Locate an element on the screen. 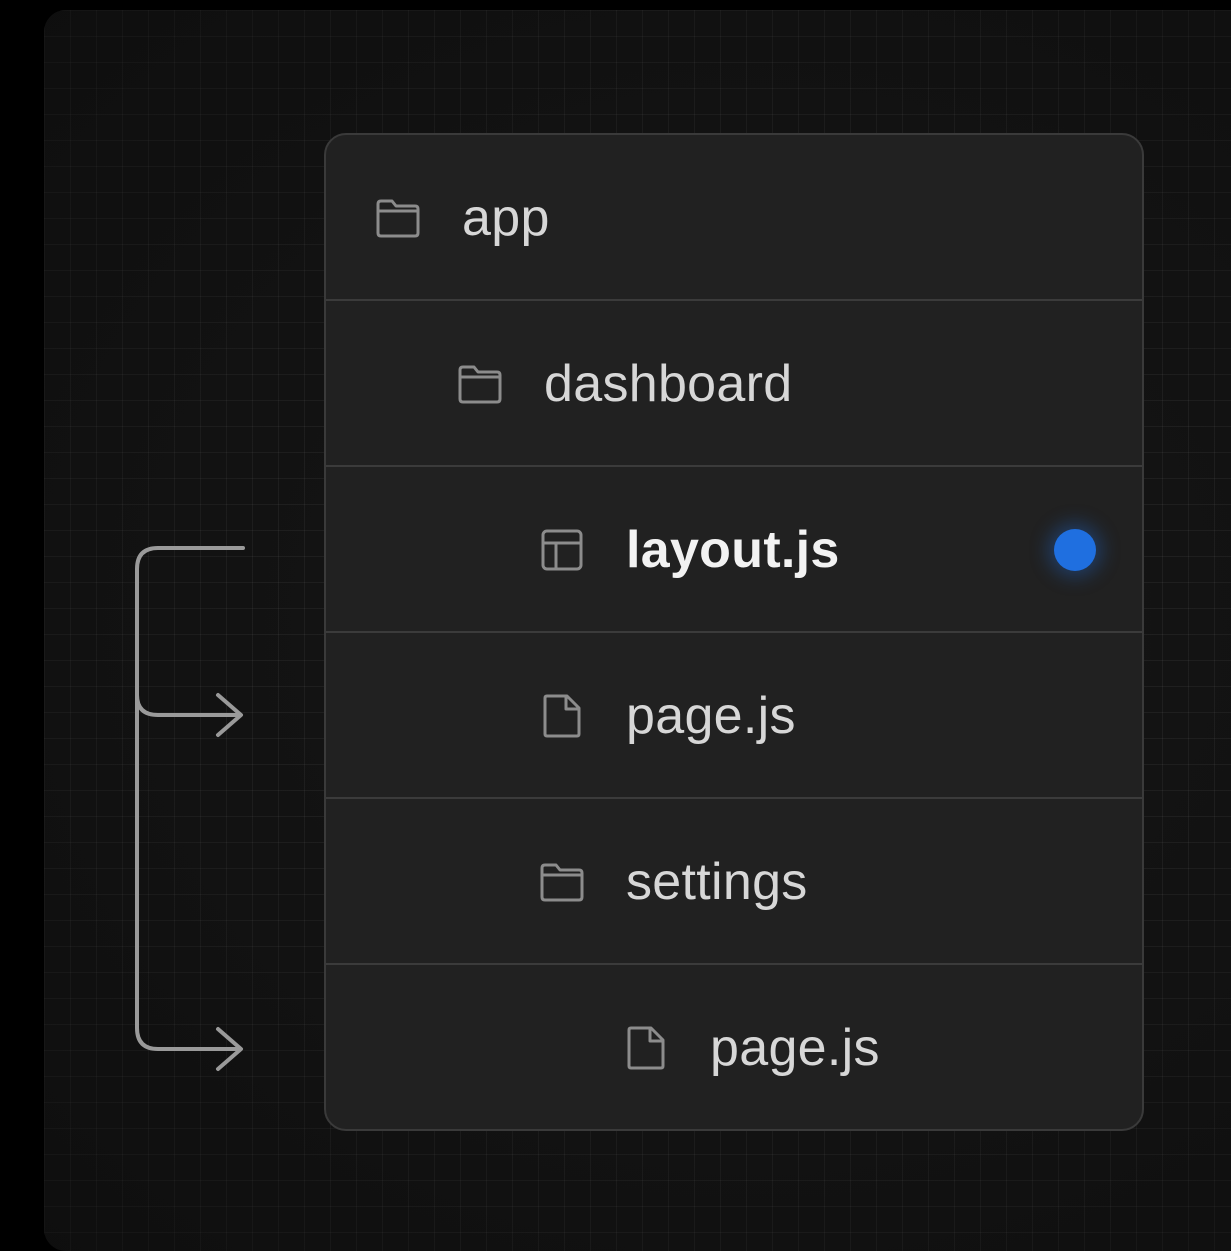  tree-row-settings-page-js: page.js is located at coordinates (734, 1047).